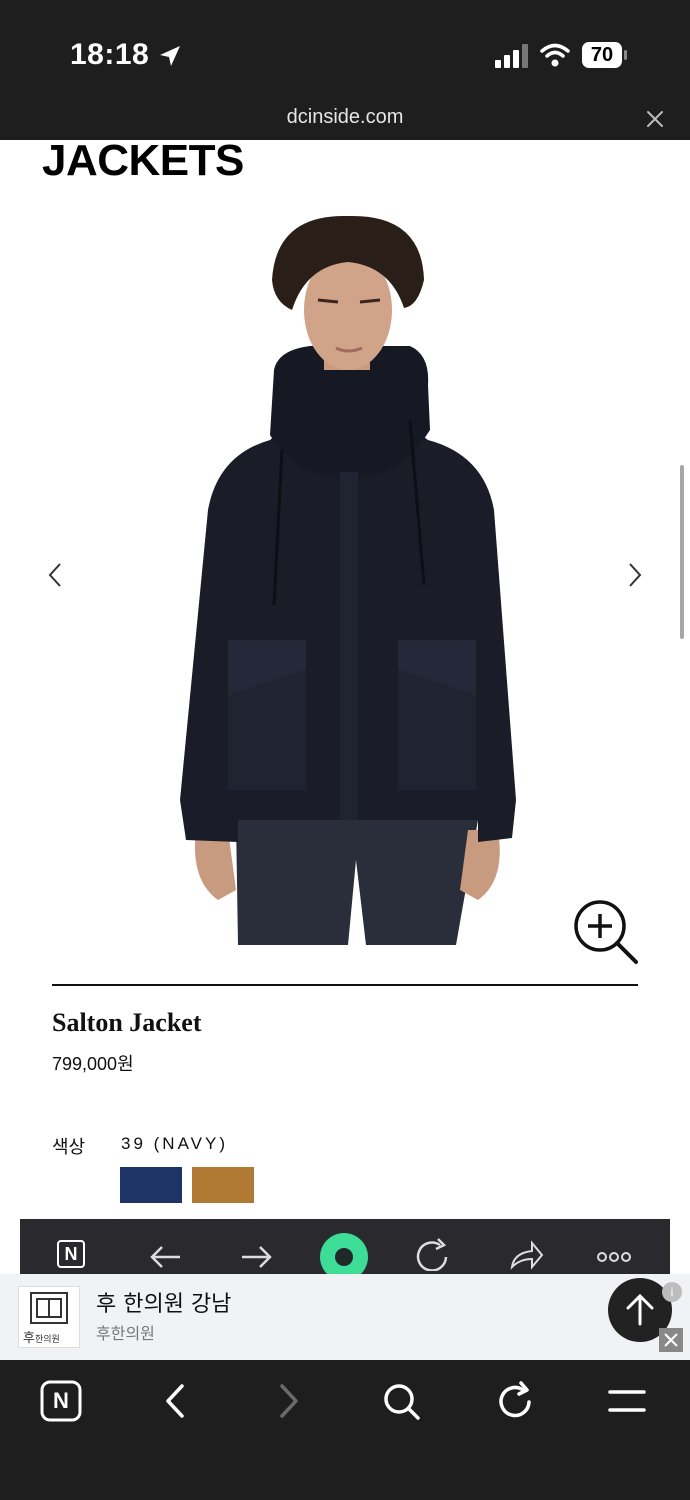  I want to click on back-arrow-icon, so click(166, 1251).